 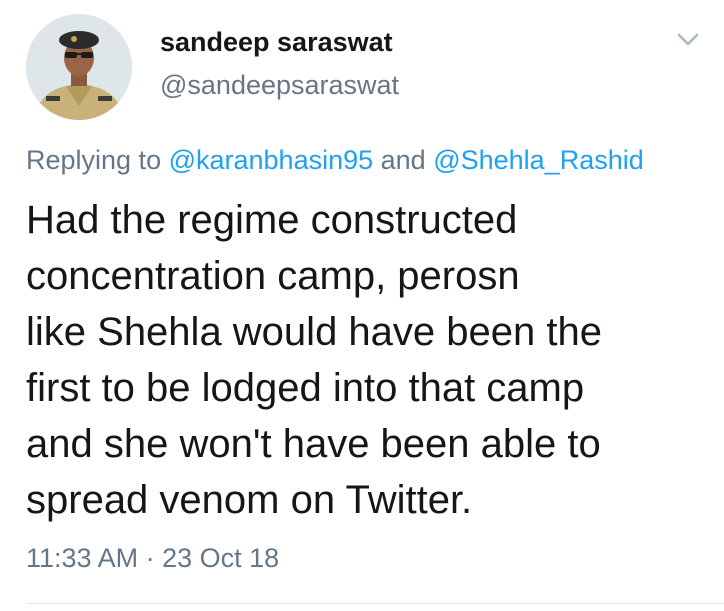 I want to click on reply-mention-karanbhasin95: @karanbhasin95, so click(x=271, y=160).